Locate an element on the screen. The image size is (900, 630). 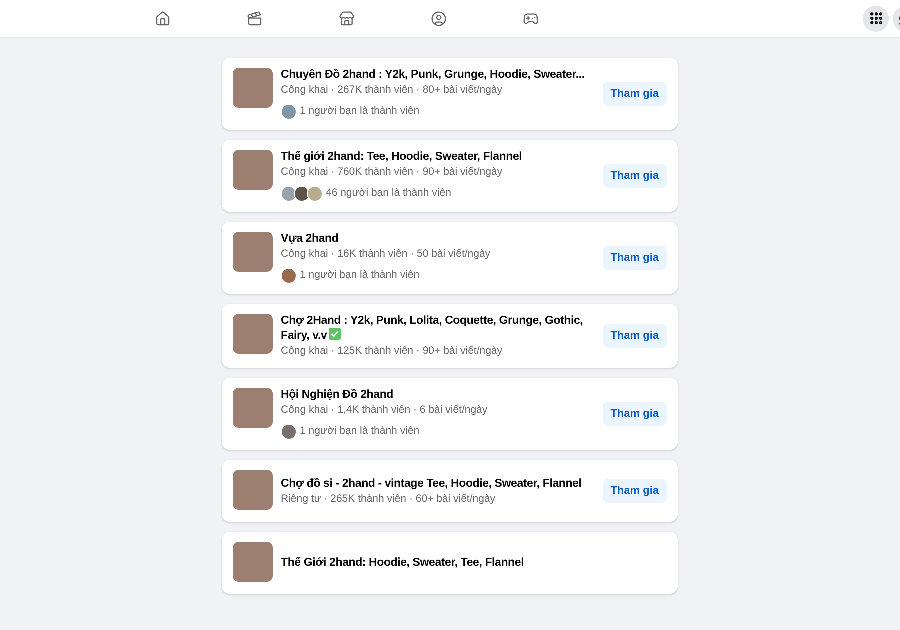
group-meta: Công khai · 125K thành viên · 90+ bài viết/ngày is located at coordinates (392, 351).